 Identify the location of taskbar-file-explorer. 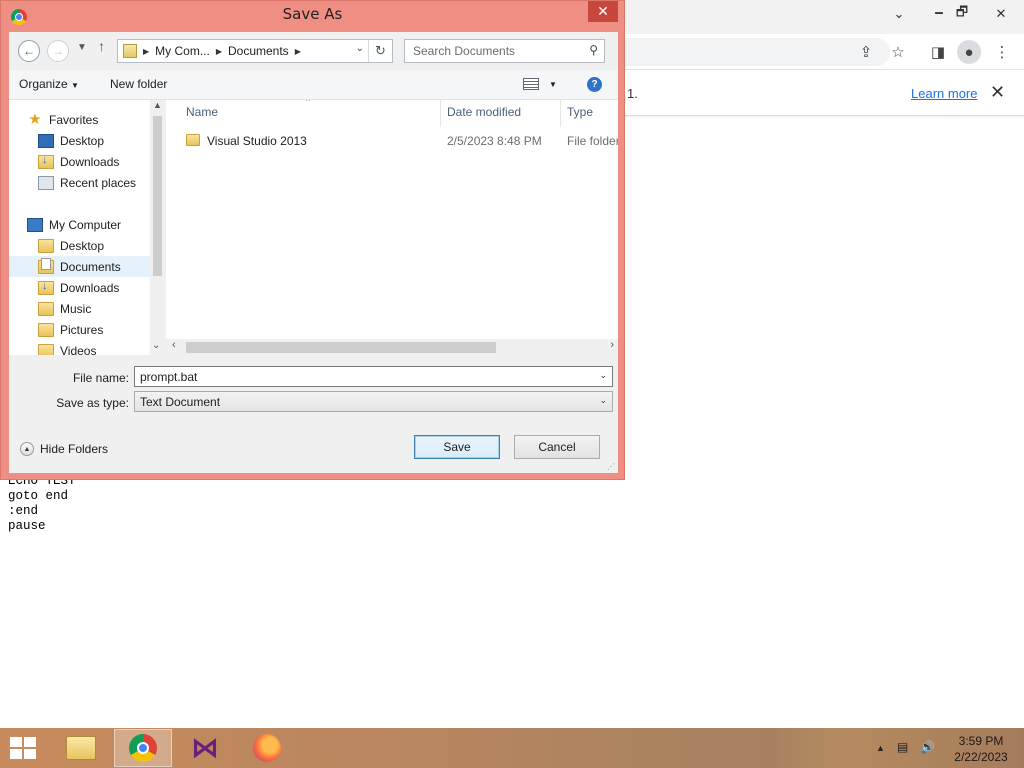
(81, 748).